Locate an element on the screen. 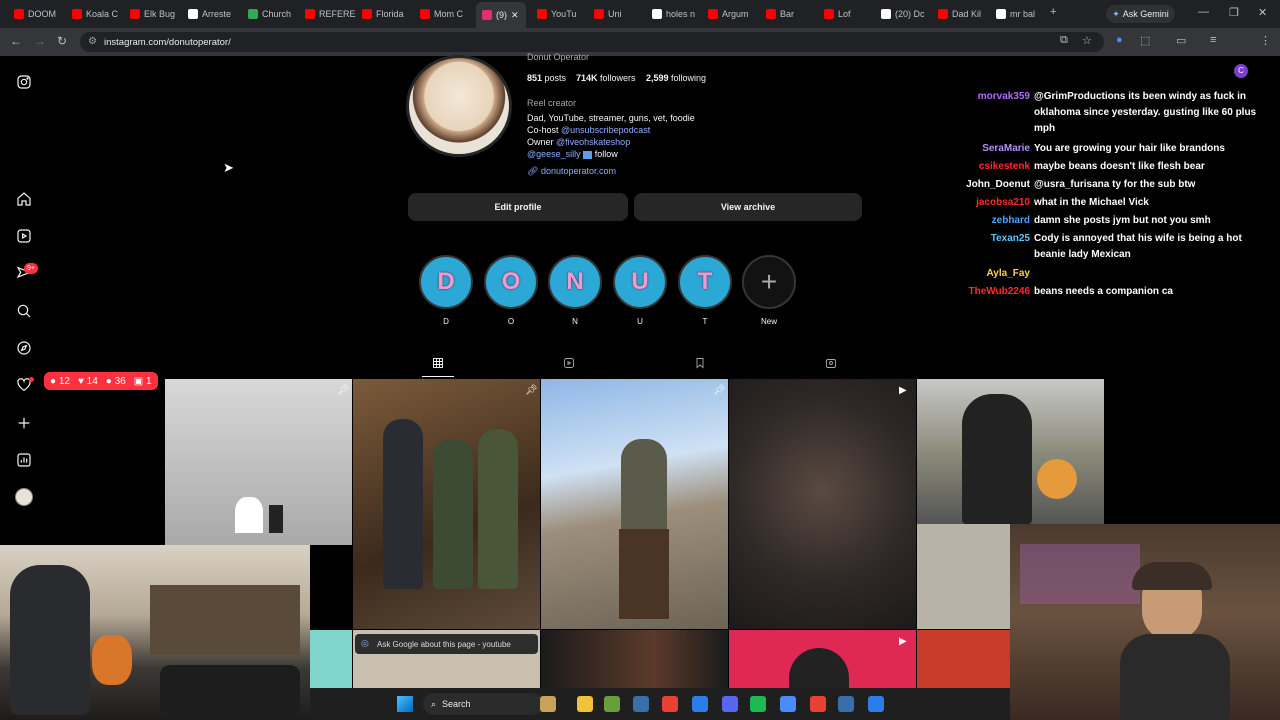 The height and width of the screenshot is (720, 1280). taskbar-search: ⌕ Search is located at coordinates (483, 704).